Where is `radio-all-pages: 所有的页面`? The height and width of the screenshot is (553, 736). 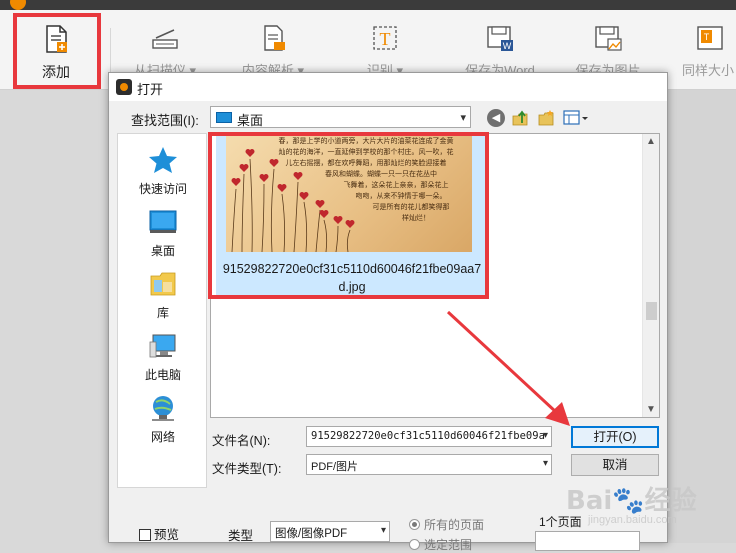
radio-all-pages: 所有的页面 is located at coordinates (446, 524).